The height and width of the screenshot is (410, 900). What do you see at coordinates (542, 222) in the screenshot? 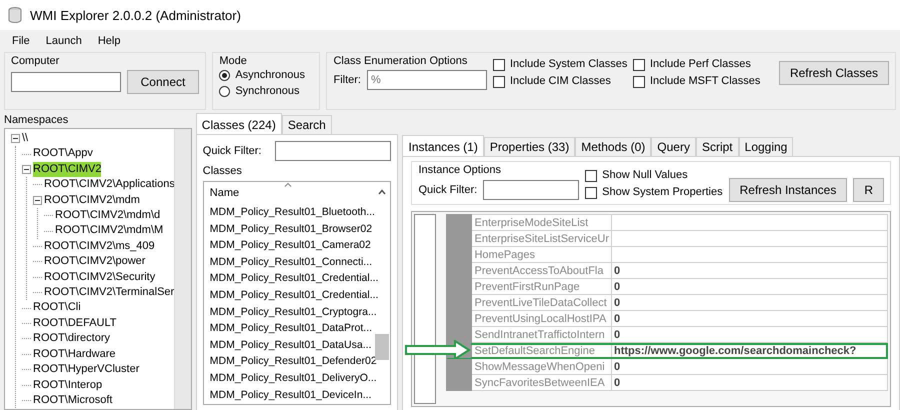
I see `property-name: EnterpriseModeSiteList` at bounding box center [542, 222].